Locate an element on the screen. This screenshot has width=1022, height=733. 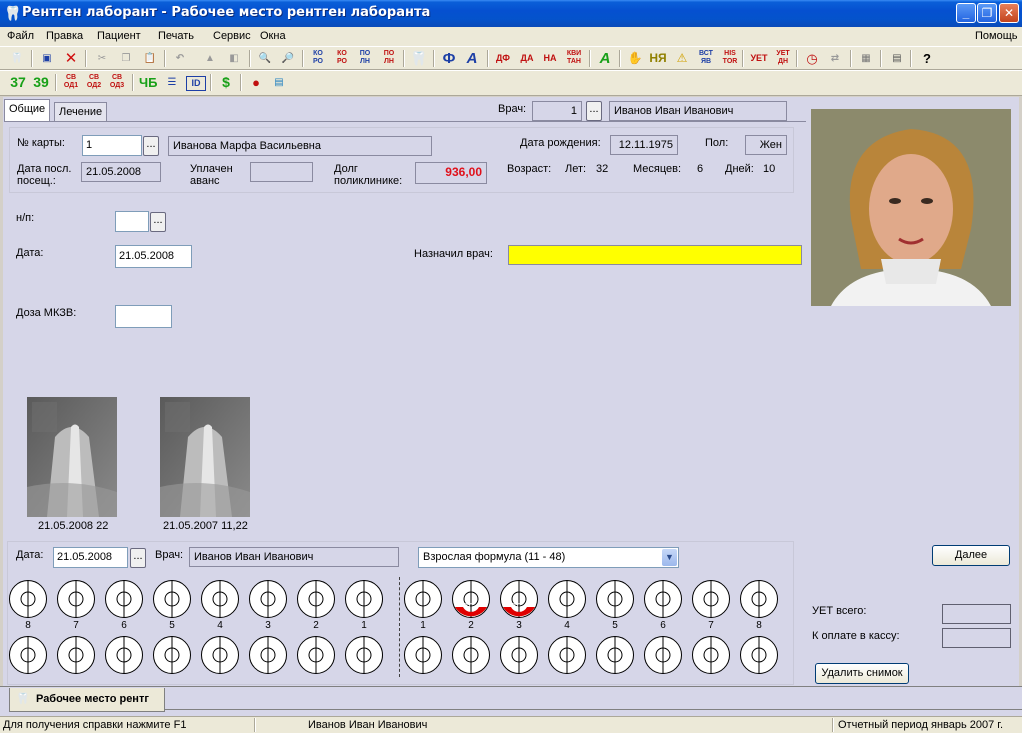
a-button: А is located at coordinates (472, 58).